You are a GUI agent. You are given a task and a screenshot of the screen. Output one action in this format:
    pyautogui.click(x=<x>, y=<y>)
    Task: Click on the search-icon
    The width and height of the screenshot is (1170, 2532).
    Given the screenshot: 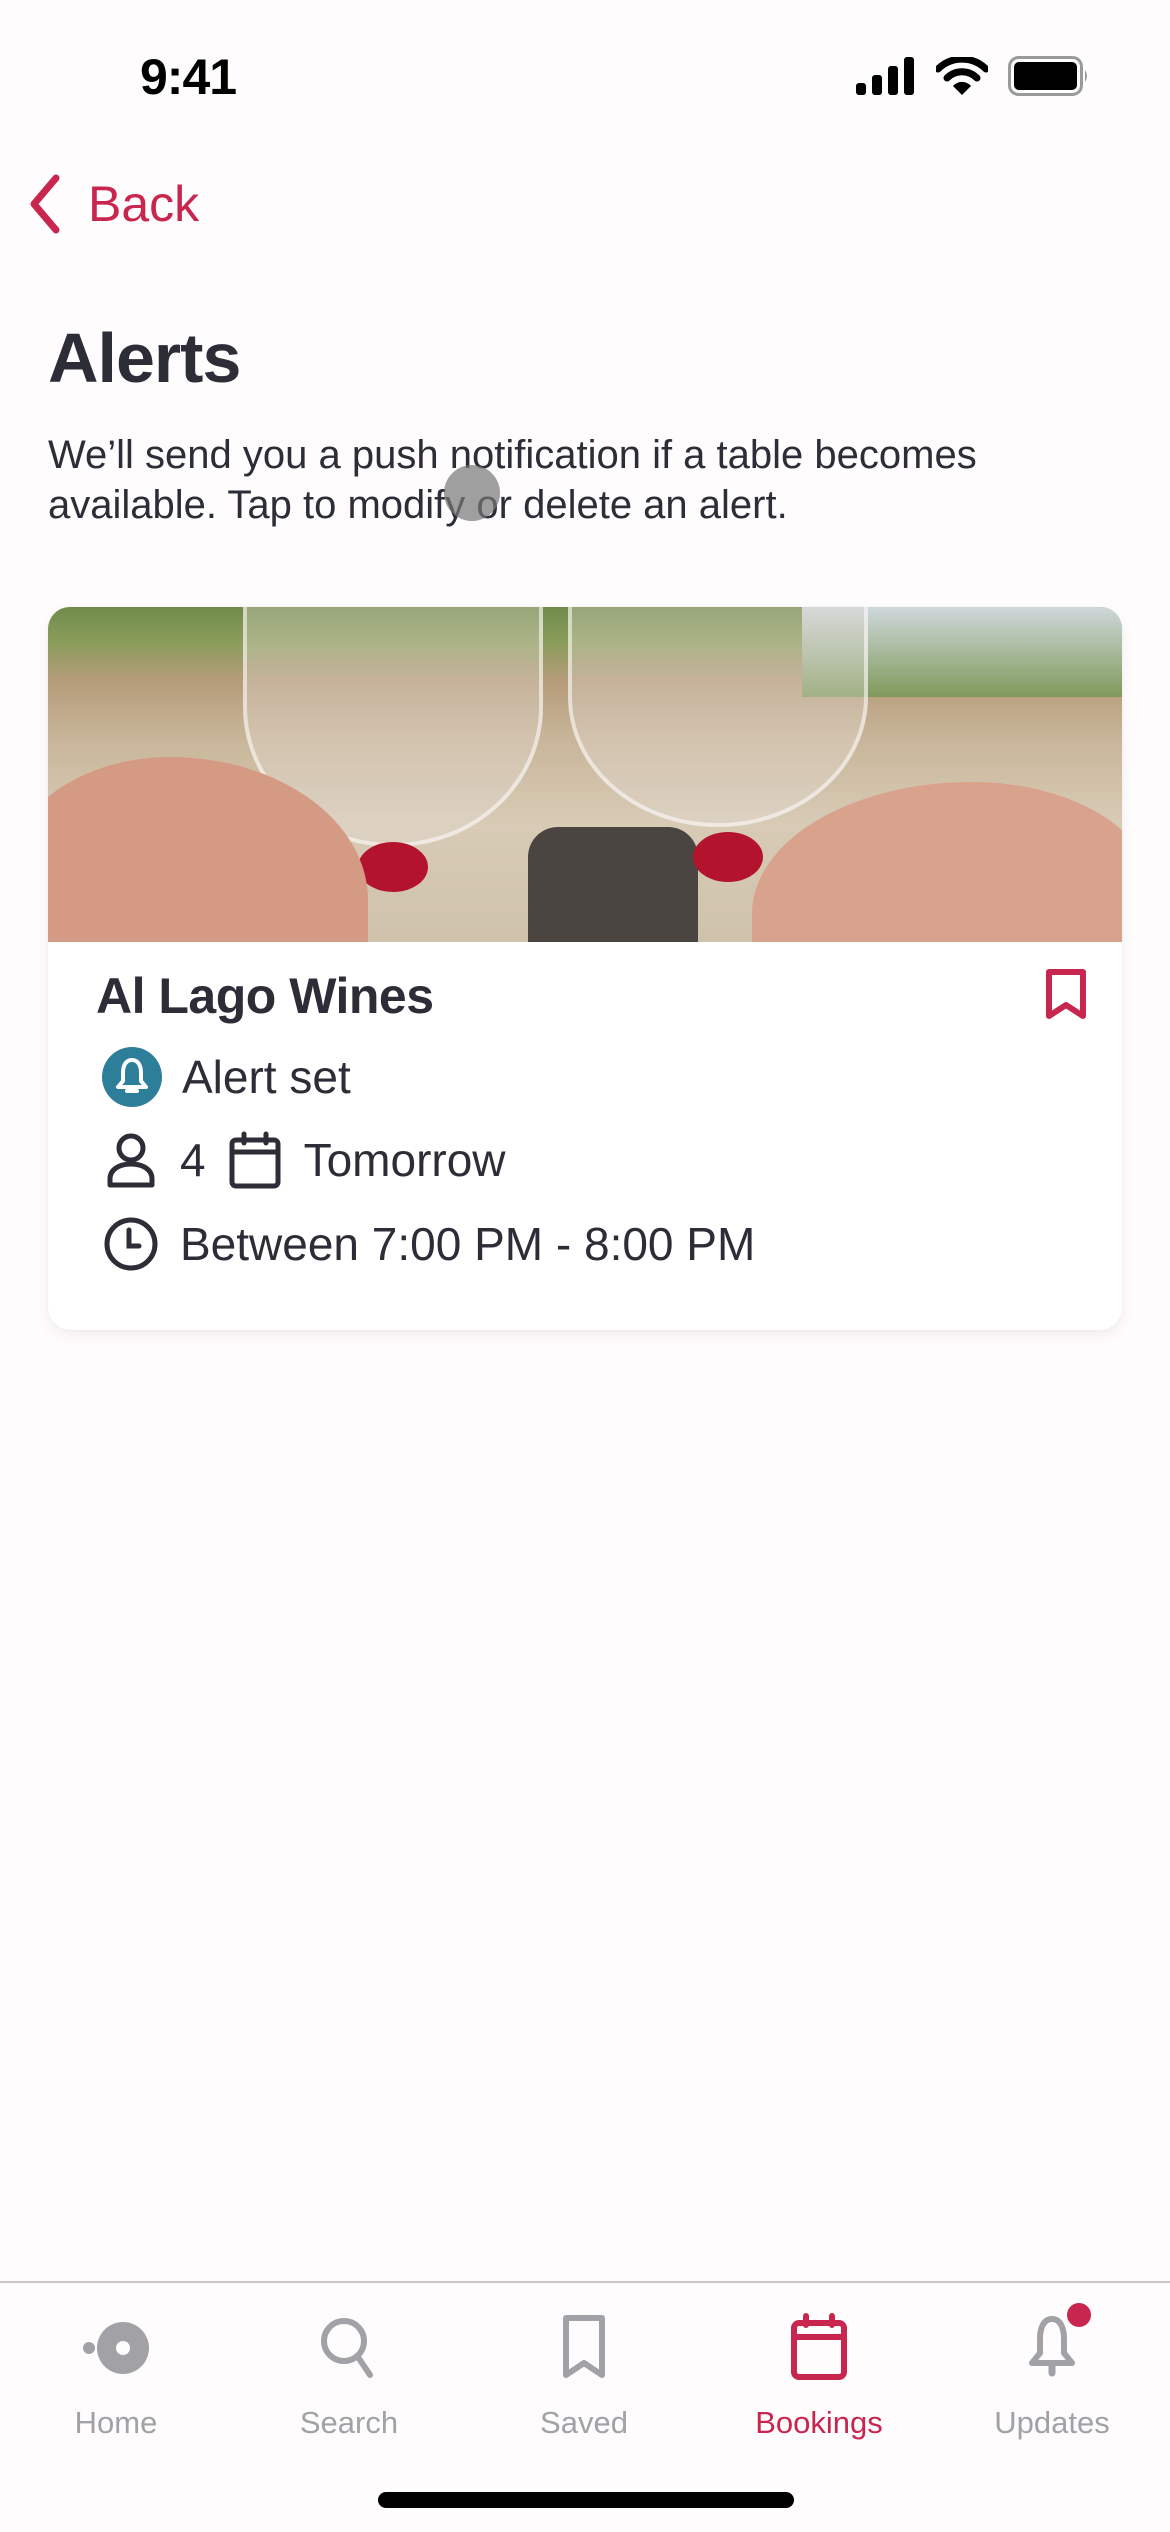 What is the action you would take?
    pyautogui.click(x=347, y=2348)
    